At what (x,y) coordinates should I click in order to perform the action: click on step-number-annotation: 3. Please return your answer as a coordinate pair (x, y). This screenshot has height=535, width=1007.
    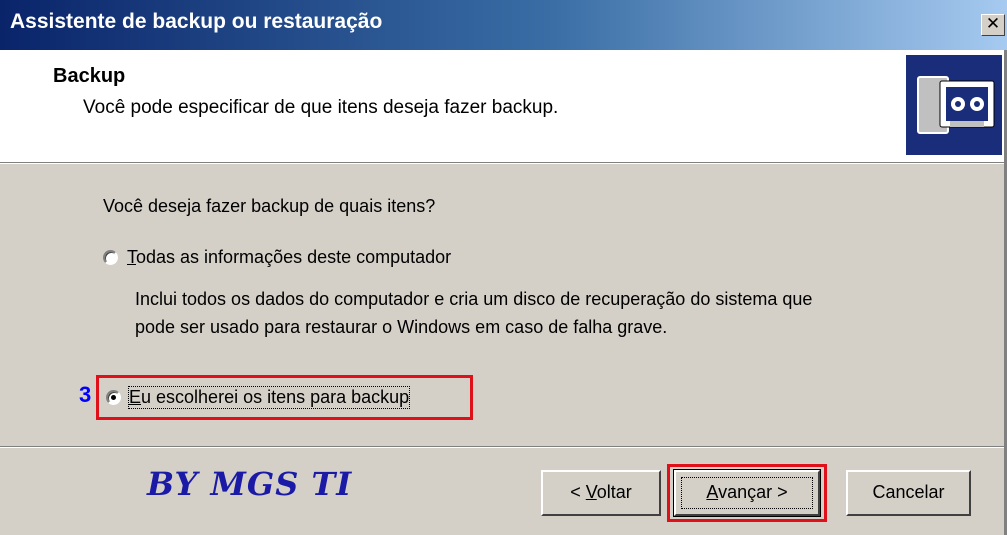
    Looking at the image, I should click on (85, 394).